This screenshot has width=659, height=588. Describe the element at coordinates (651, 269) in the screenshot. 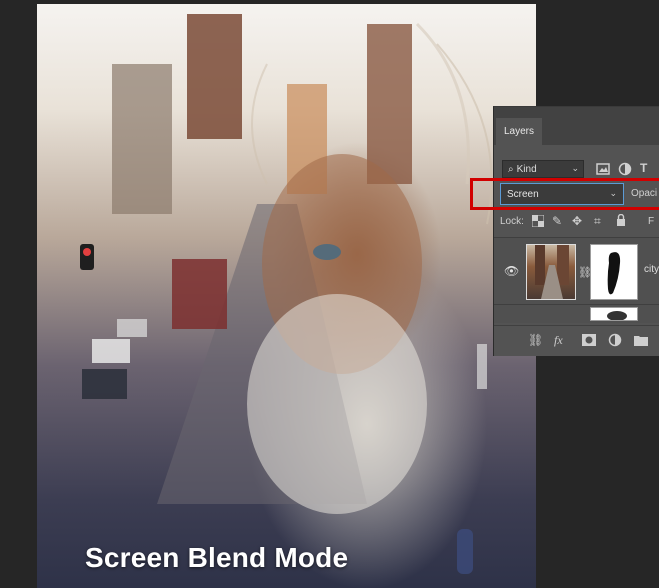

I see `layer-name: city` at that location.